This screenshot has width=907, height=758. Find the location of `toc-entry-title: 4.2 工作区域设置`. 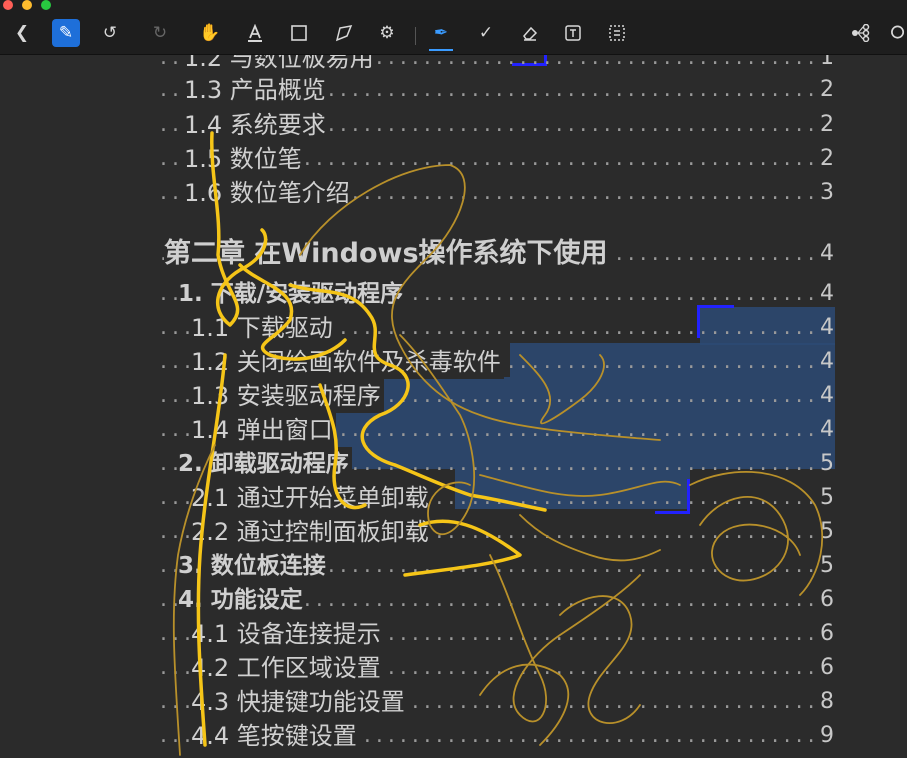

toc-entry-title: 4.2 工作区域设置 is located at coordinates (287, 668).